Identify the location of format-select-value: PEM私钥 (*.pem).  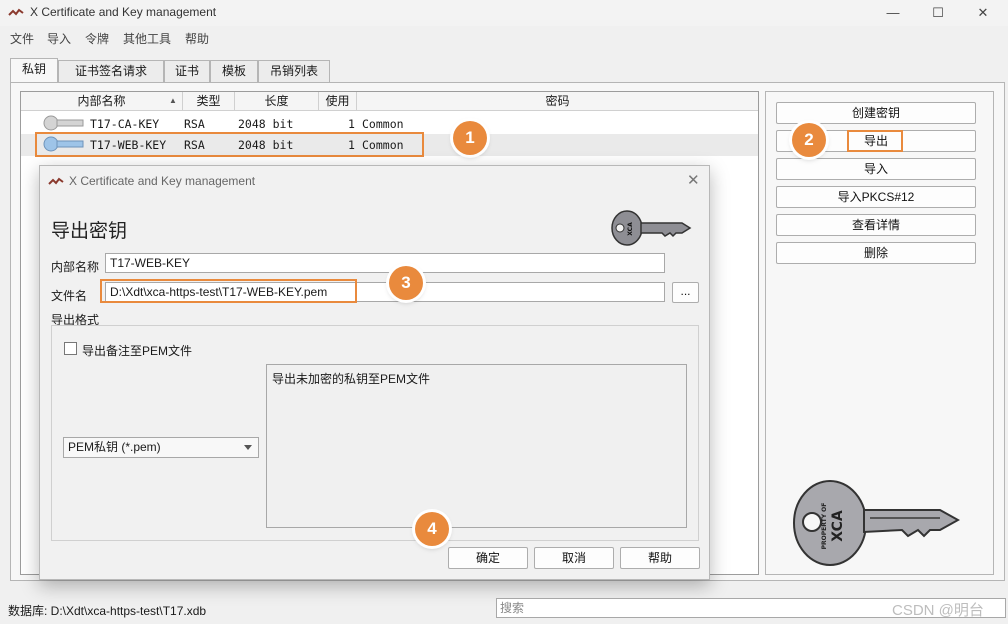
(114, 447).